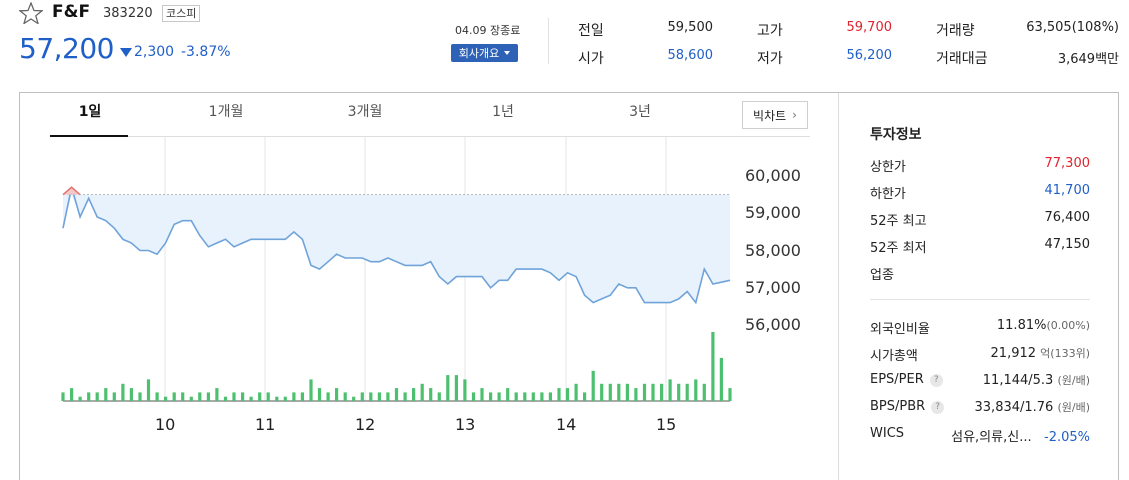  I want to click on chevron-right-icon: ›, so click(794, 115).